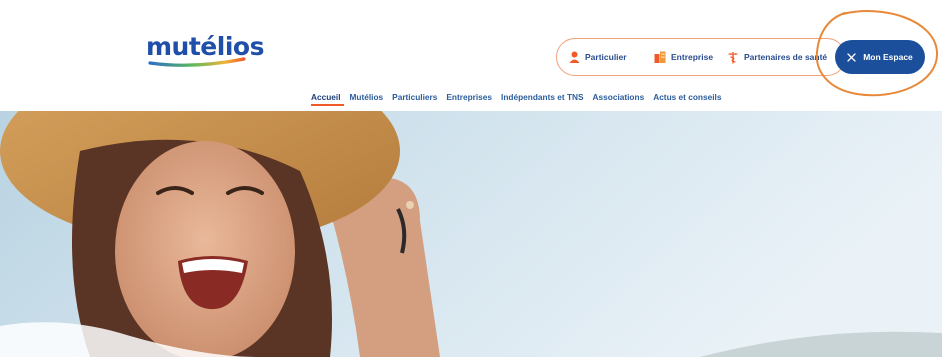 This screenshot has width=942, height=357. I want to click on audience-label: Entreprise, so click(692, 57).